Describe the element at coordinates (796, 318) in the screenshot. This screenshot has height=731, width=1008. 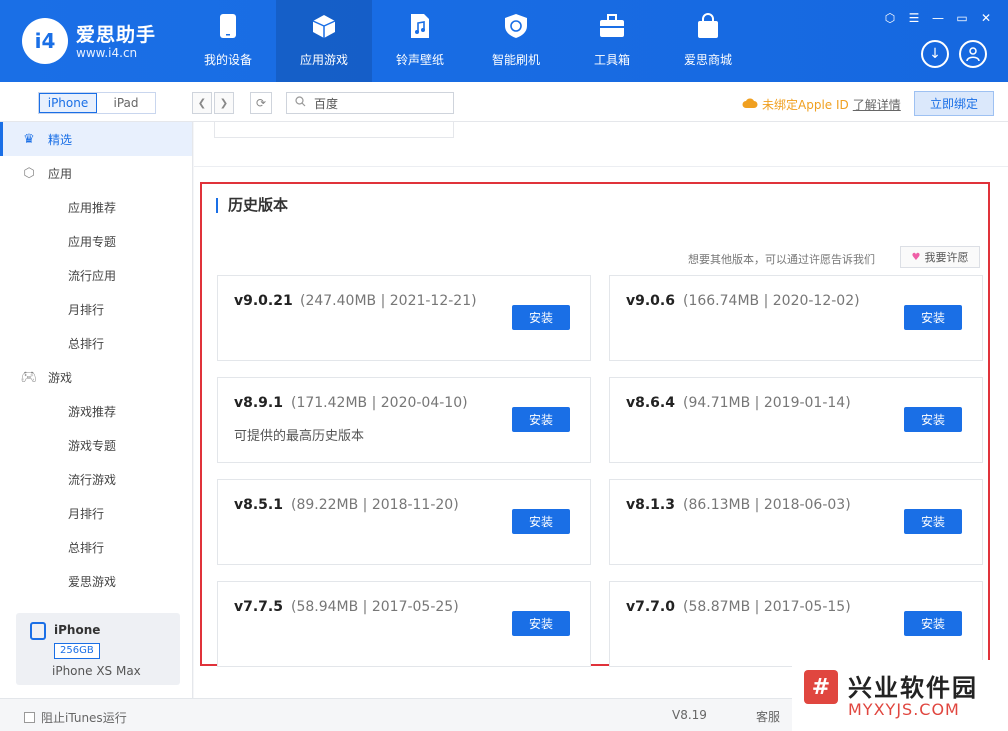
I see `version-card: v9.0.6 (166.74MB | 2020-12-02) 安装` at that location.